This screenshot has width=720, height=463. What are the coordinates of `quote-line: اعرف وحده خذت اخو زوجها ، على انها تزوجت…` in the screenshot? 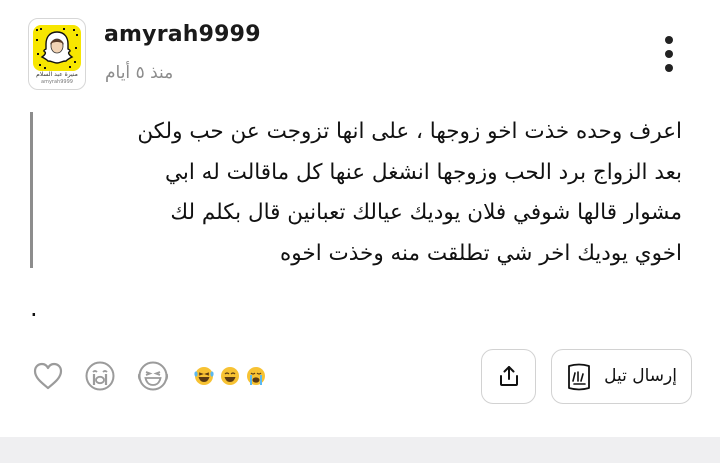 It's located at (409, 131).